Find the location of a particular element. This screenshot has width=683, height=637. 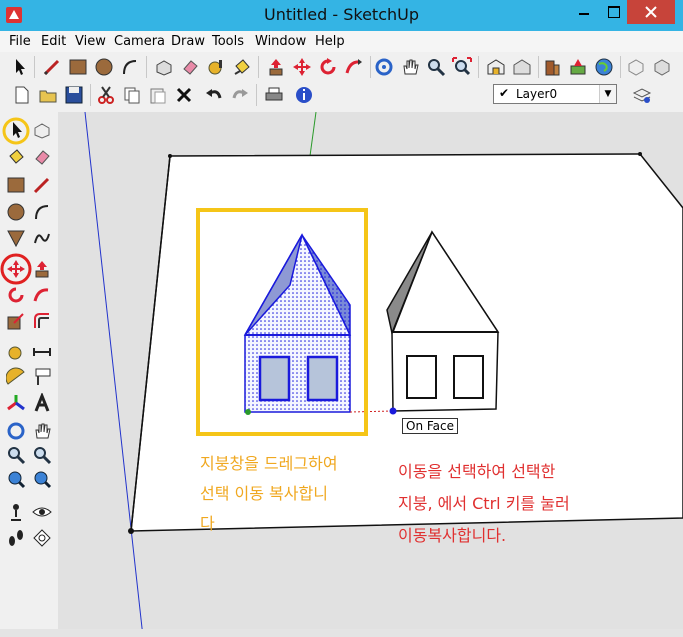

push-pull-button is located at coordinates (276, 67).